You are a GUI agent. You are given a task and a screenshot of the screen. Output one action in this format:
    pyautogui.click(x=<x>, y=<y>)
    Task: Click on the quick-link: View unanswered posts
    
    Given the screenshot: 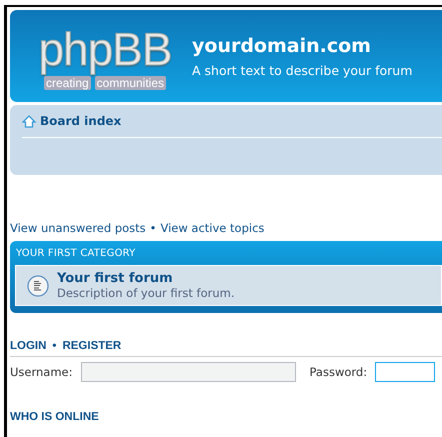 What is the action you would take?
    pyautogui.click(x=78, y=228)
    